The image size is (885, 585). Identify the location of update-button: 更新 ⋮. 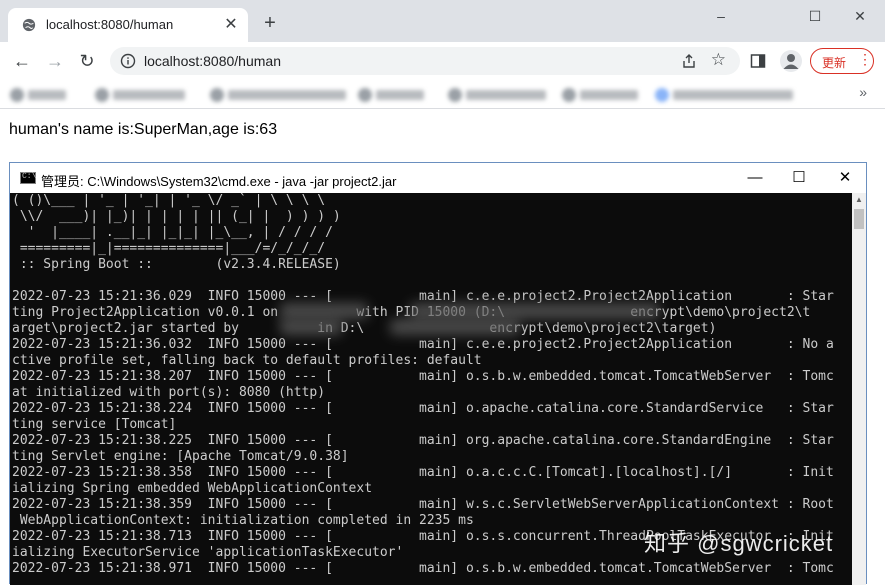
(842, 61).